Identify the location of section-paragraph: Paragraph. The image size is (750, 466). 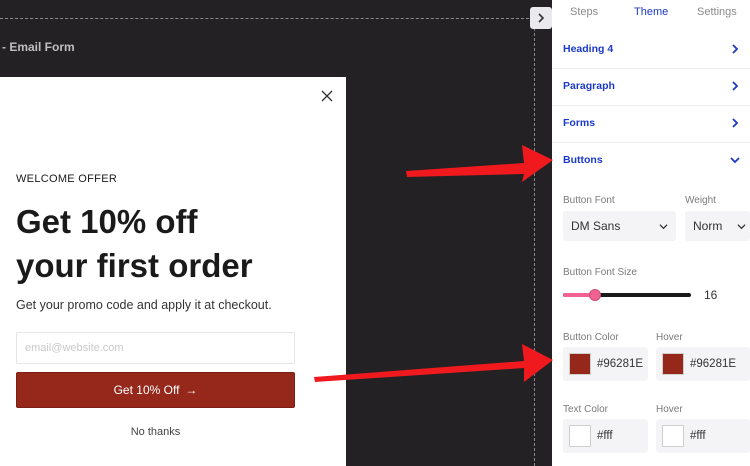
(656, 87).